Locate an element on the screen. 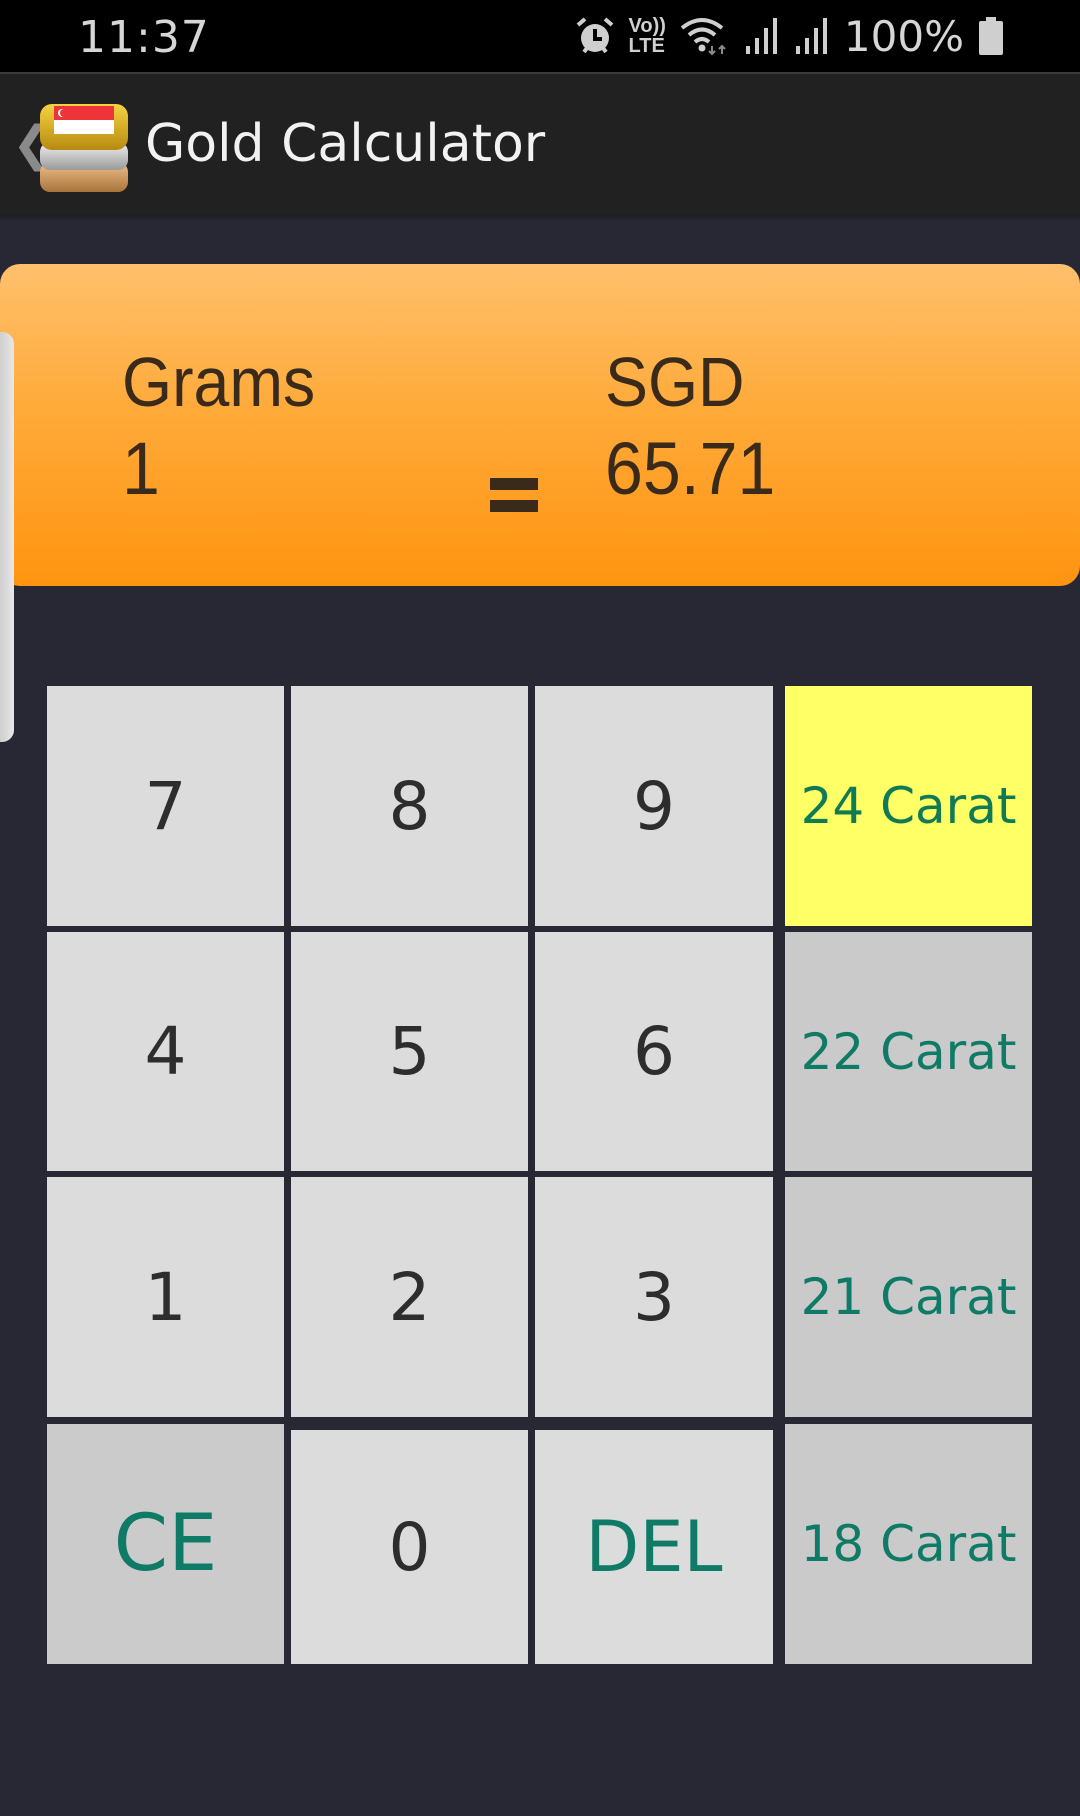 This screenshot has width=1080, height=1816. key-6: 6 is located at coordinates (654, 1051).